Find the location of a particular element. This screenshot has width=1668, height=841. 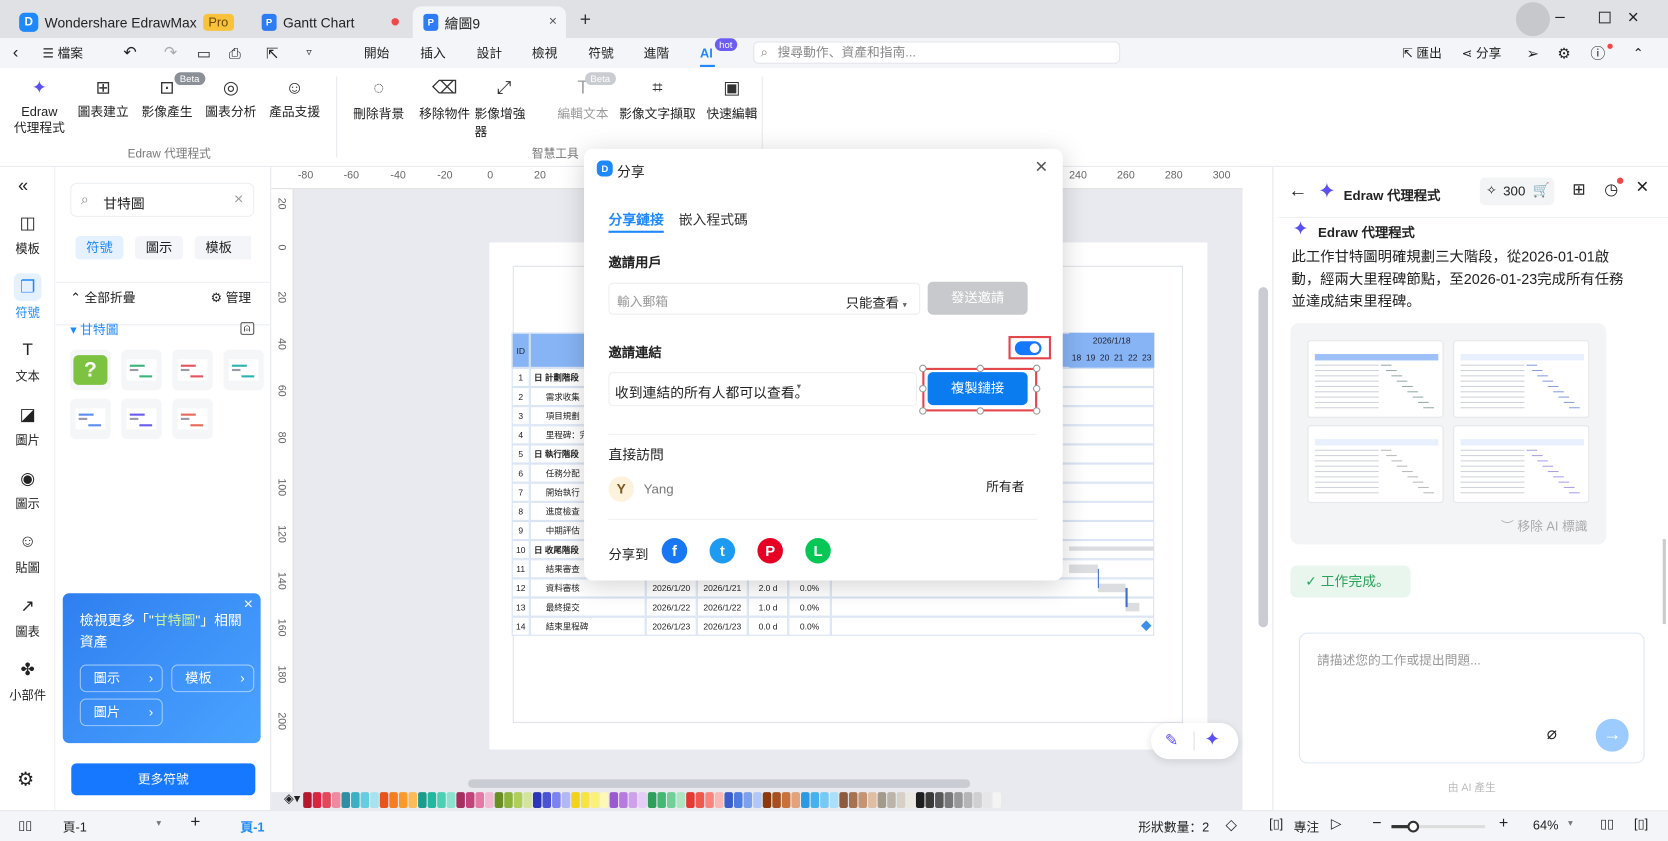

fill-bucket-icon: ◈▾ is located at coordinates (292, 798).